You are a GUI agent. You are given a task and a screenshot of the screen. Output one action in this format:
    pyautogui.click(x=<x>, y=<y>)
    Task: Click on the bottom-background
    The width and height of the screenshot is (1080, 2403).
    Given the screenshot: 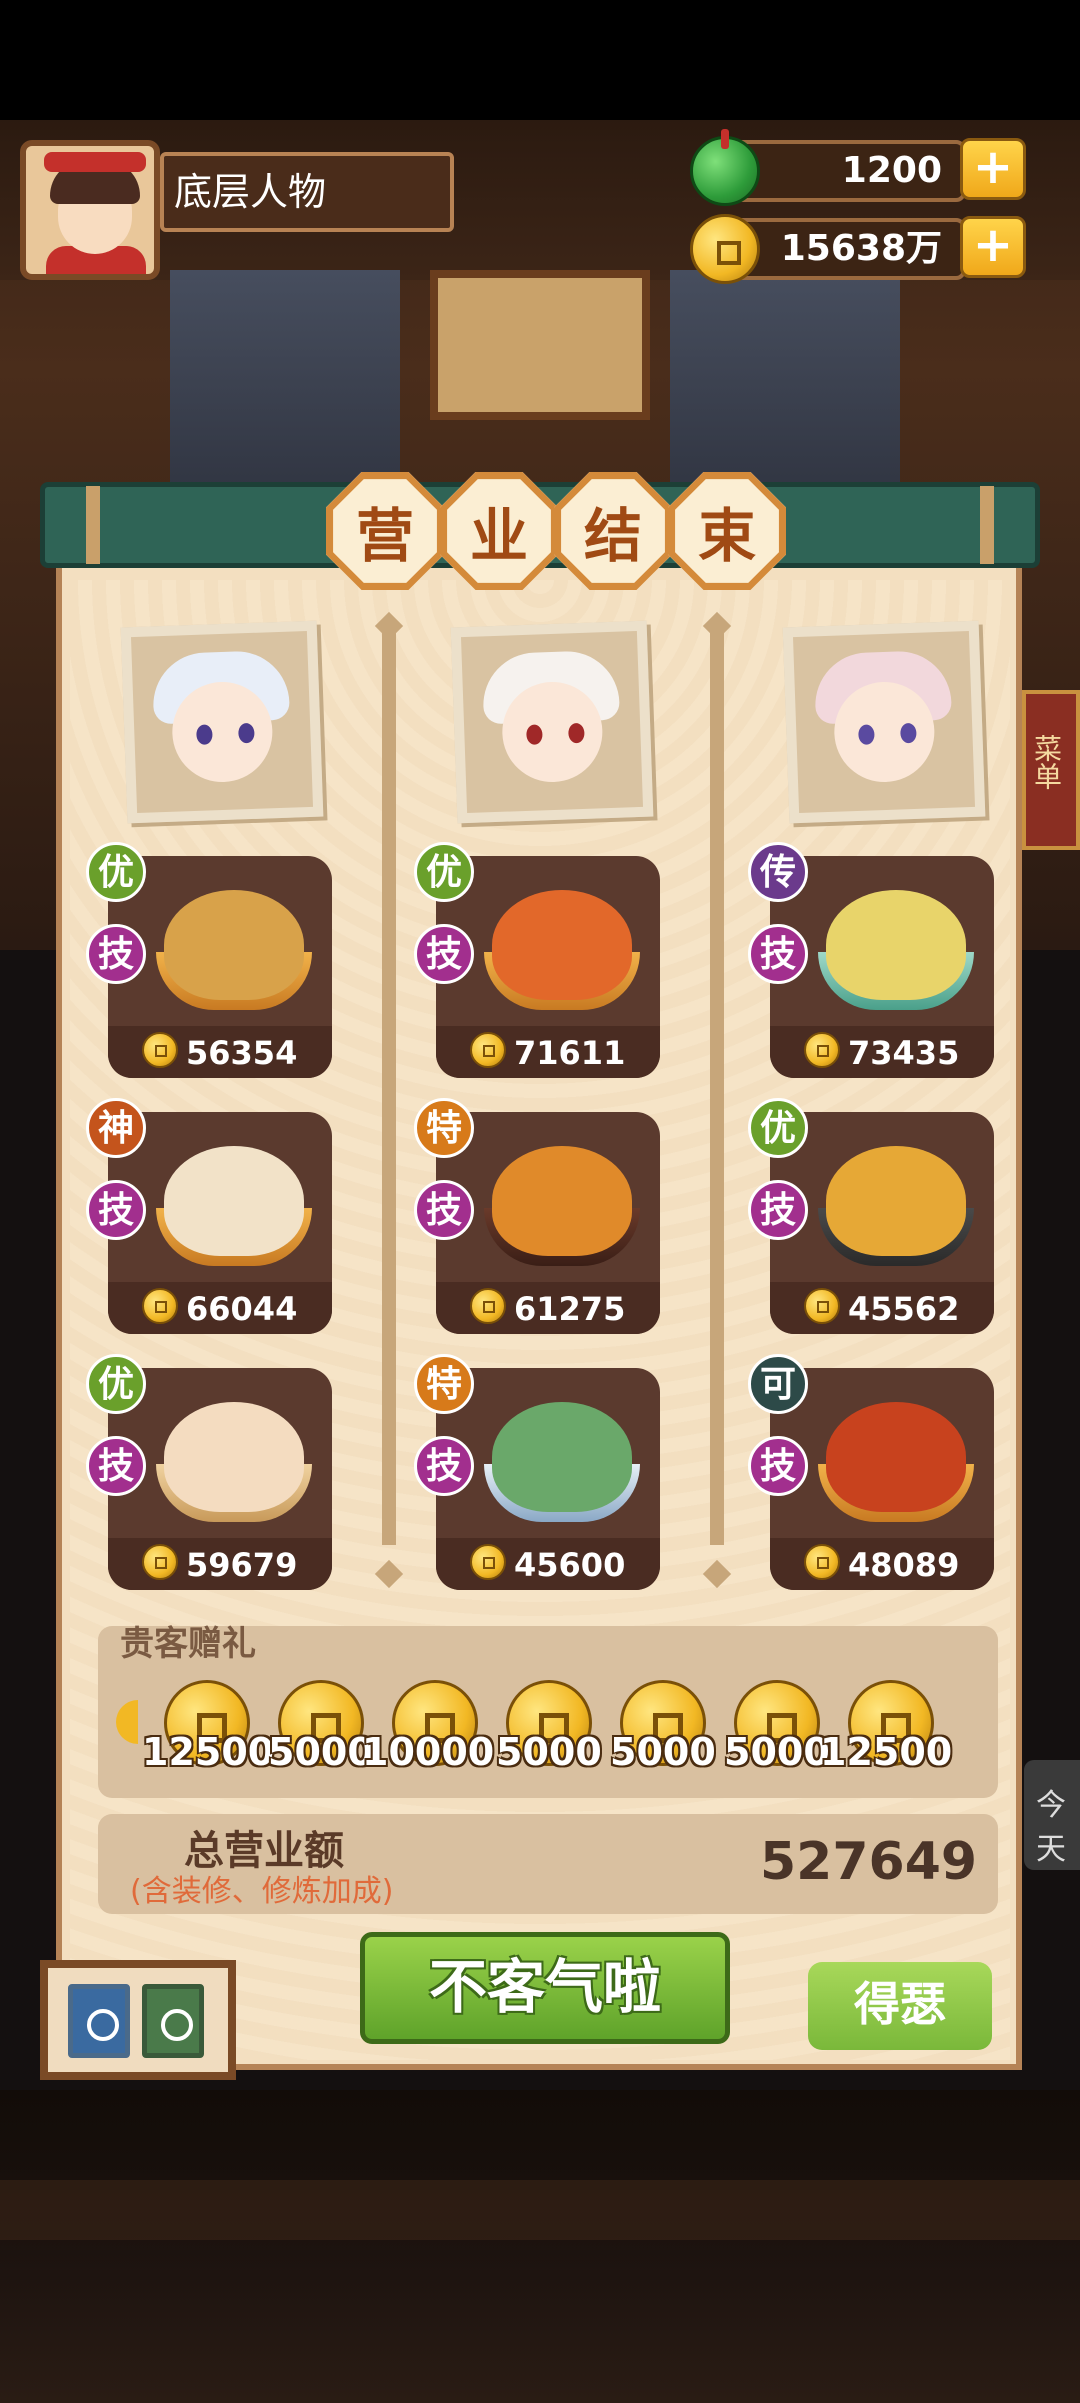 What is the action you would take?
    pyautogui.click(x=540, y=2246)
    